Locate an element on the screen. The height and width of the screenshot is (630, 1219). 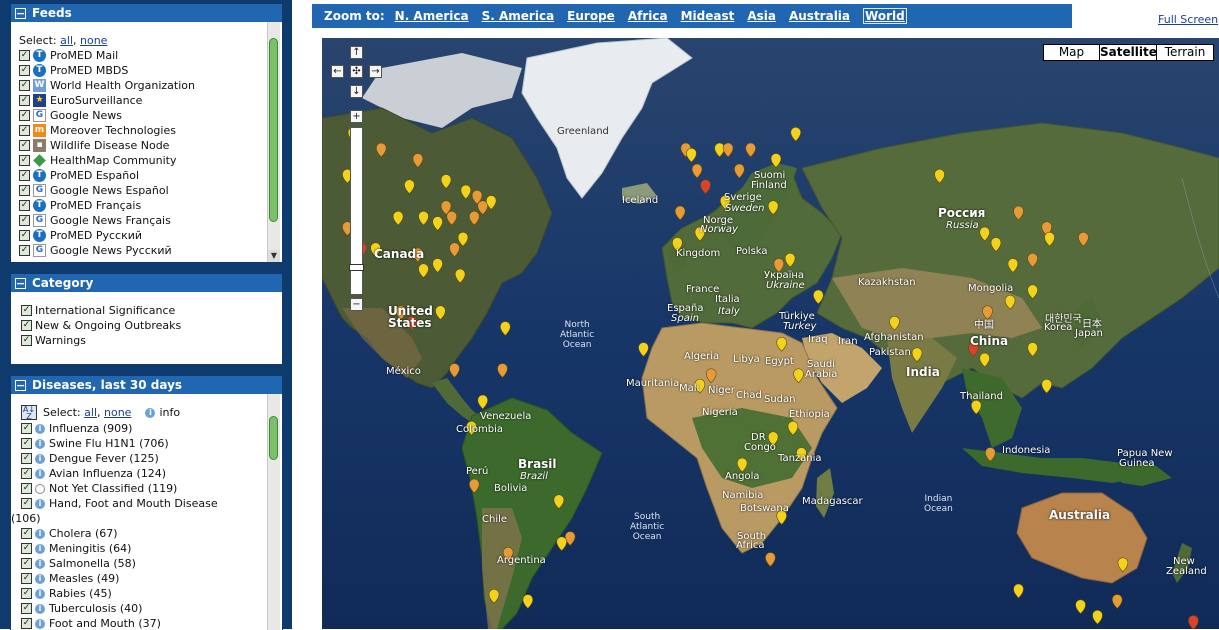
disease-item: ✓ i Rabies (45) is located at coordinates (151, 593).